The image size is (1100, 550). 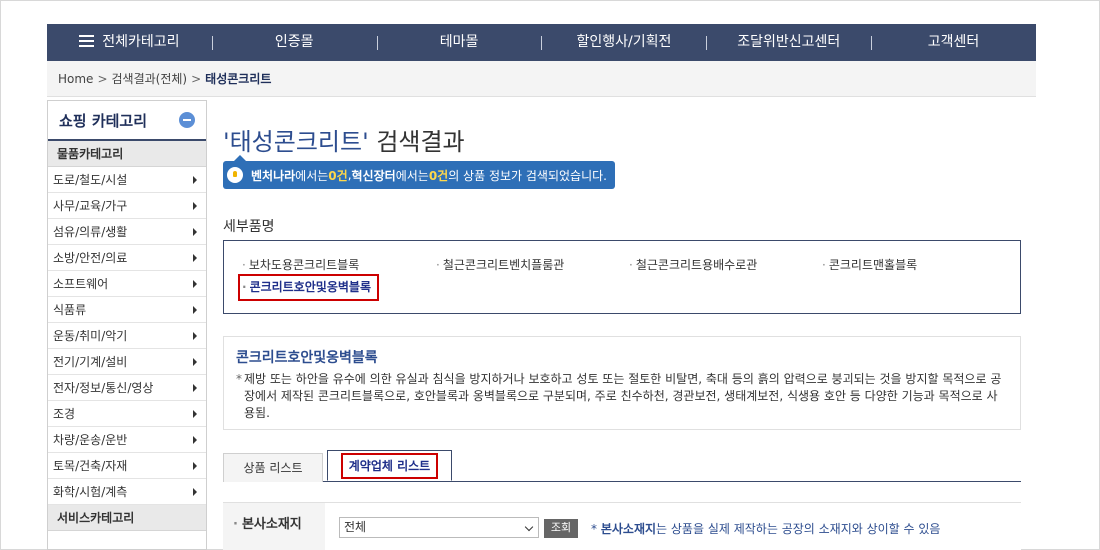 What do you see at coordinates (953, 42) in the screenshot?
I see `nav-item-customer-center: 고객센터` at bounding box center [953, 42].